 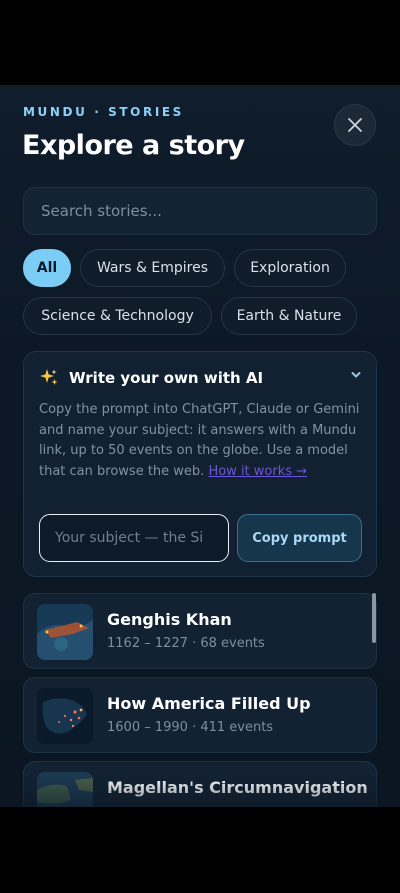 I want to click on ai-card-header: Write your own with AI, so click(x=151, y=378).